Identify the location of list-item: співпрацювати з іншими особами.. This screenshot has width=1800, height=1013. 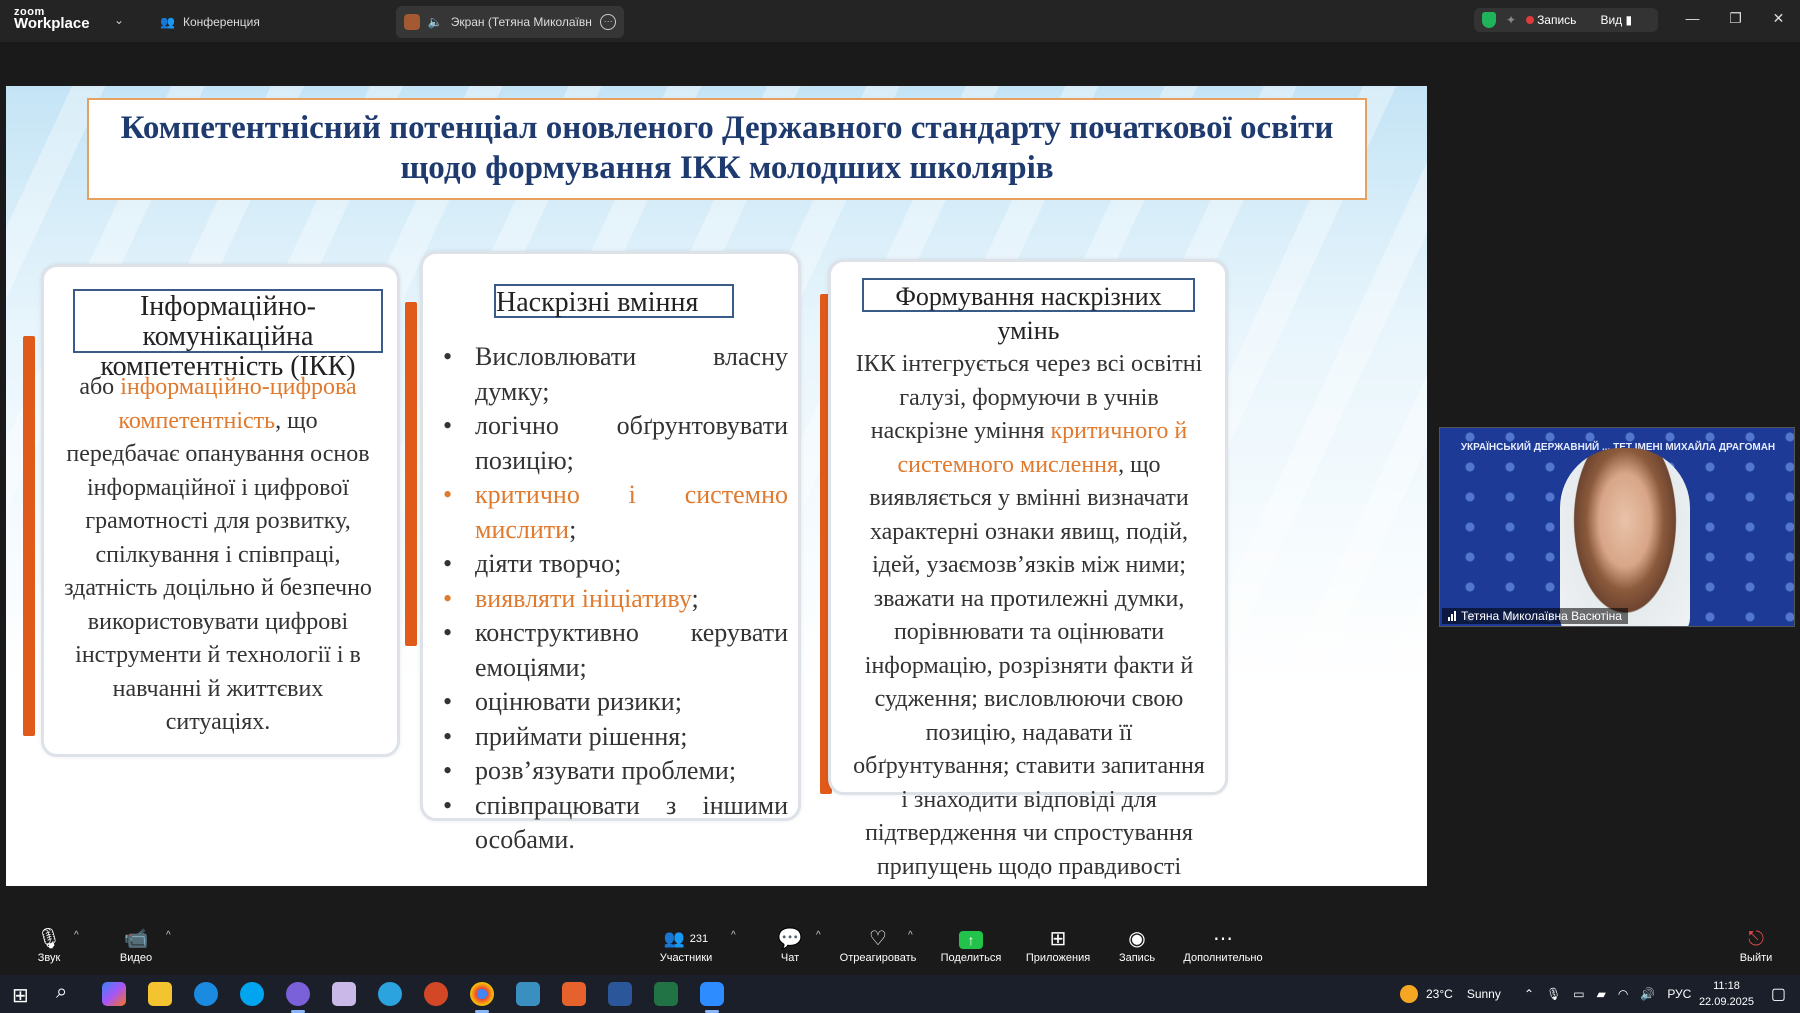
(615, 823).